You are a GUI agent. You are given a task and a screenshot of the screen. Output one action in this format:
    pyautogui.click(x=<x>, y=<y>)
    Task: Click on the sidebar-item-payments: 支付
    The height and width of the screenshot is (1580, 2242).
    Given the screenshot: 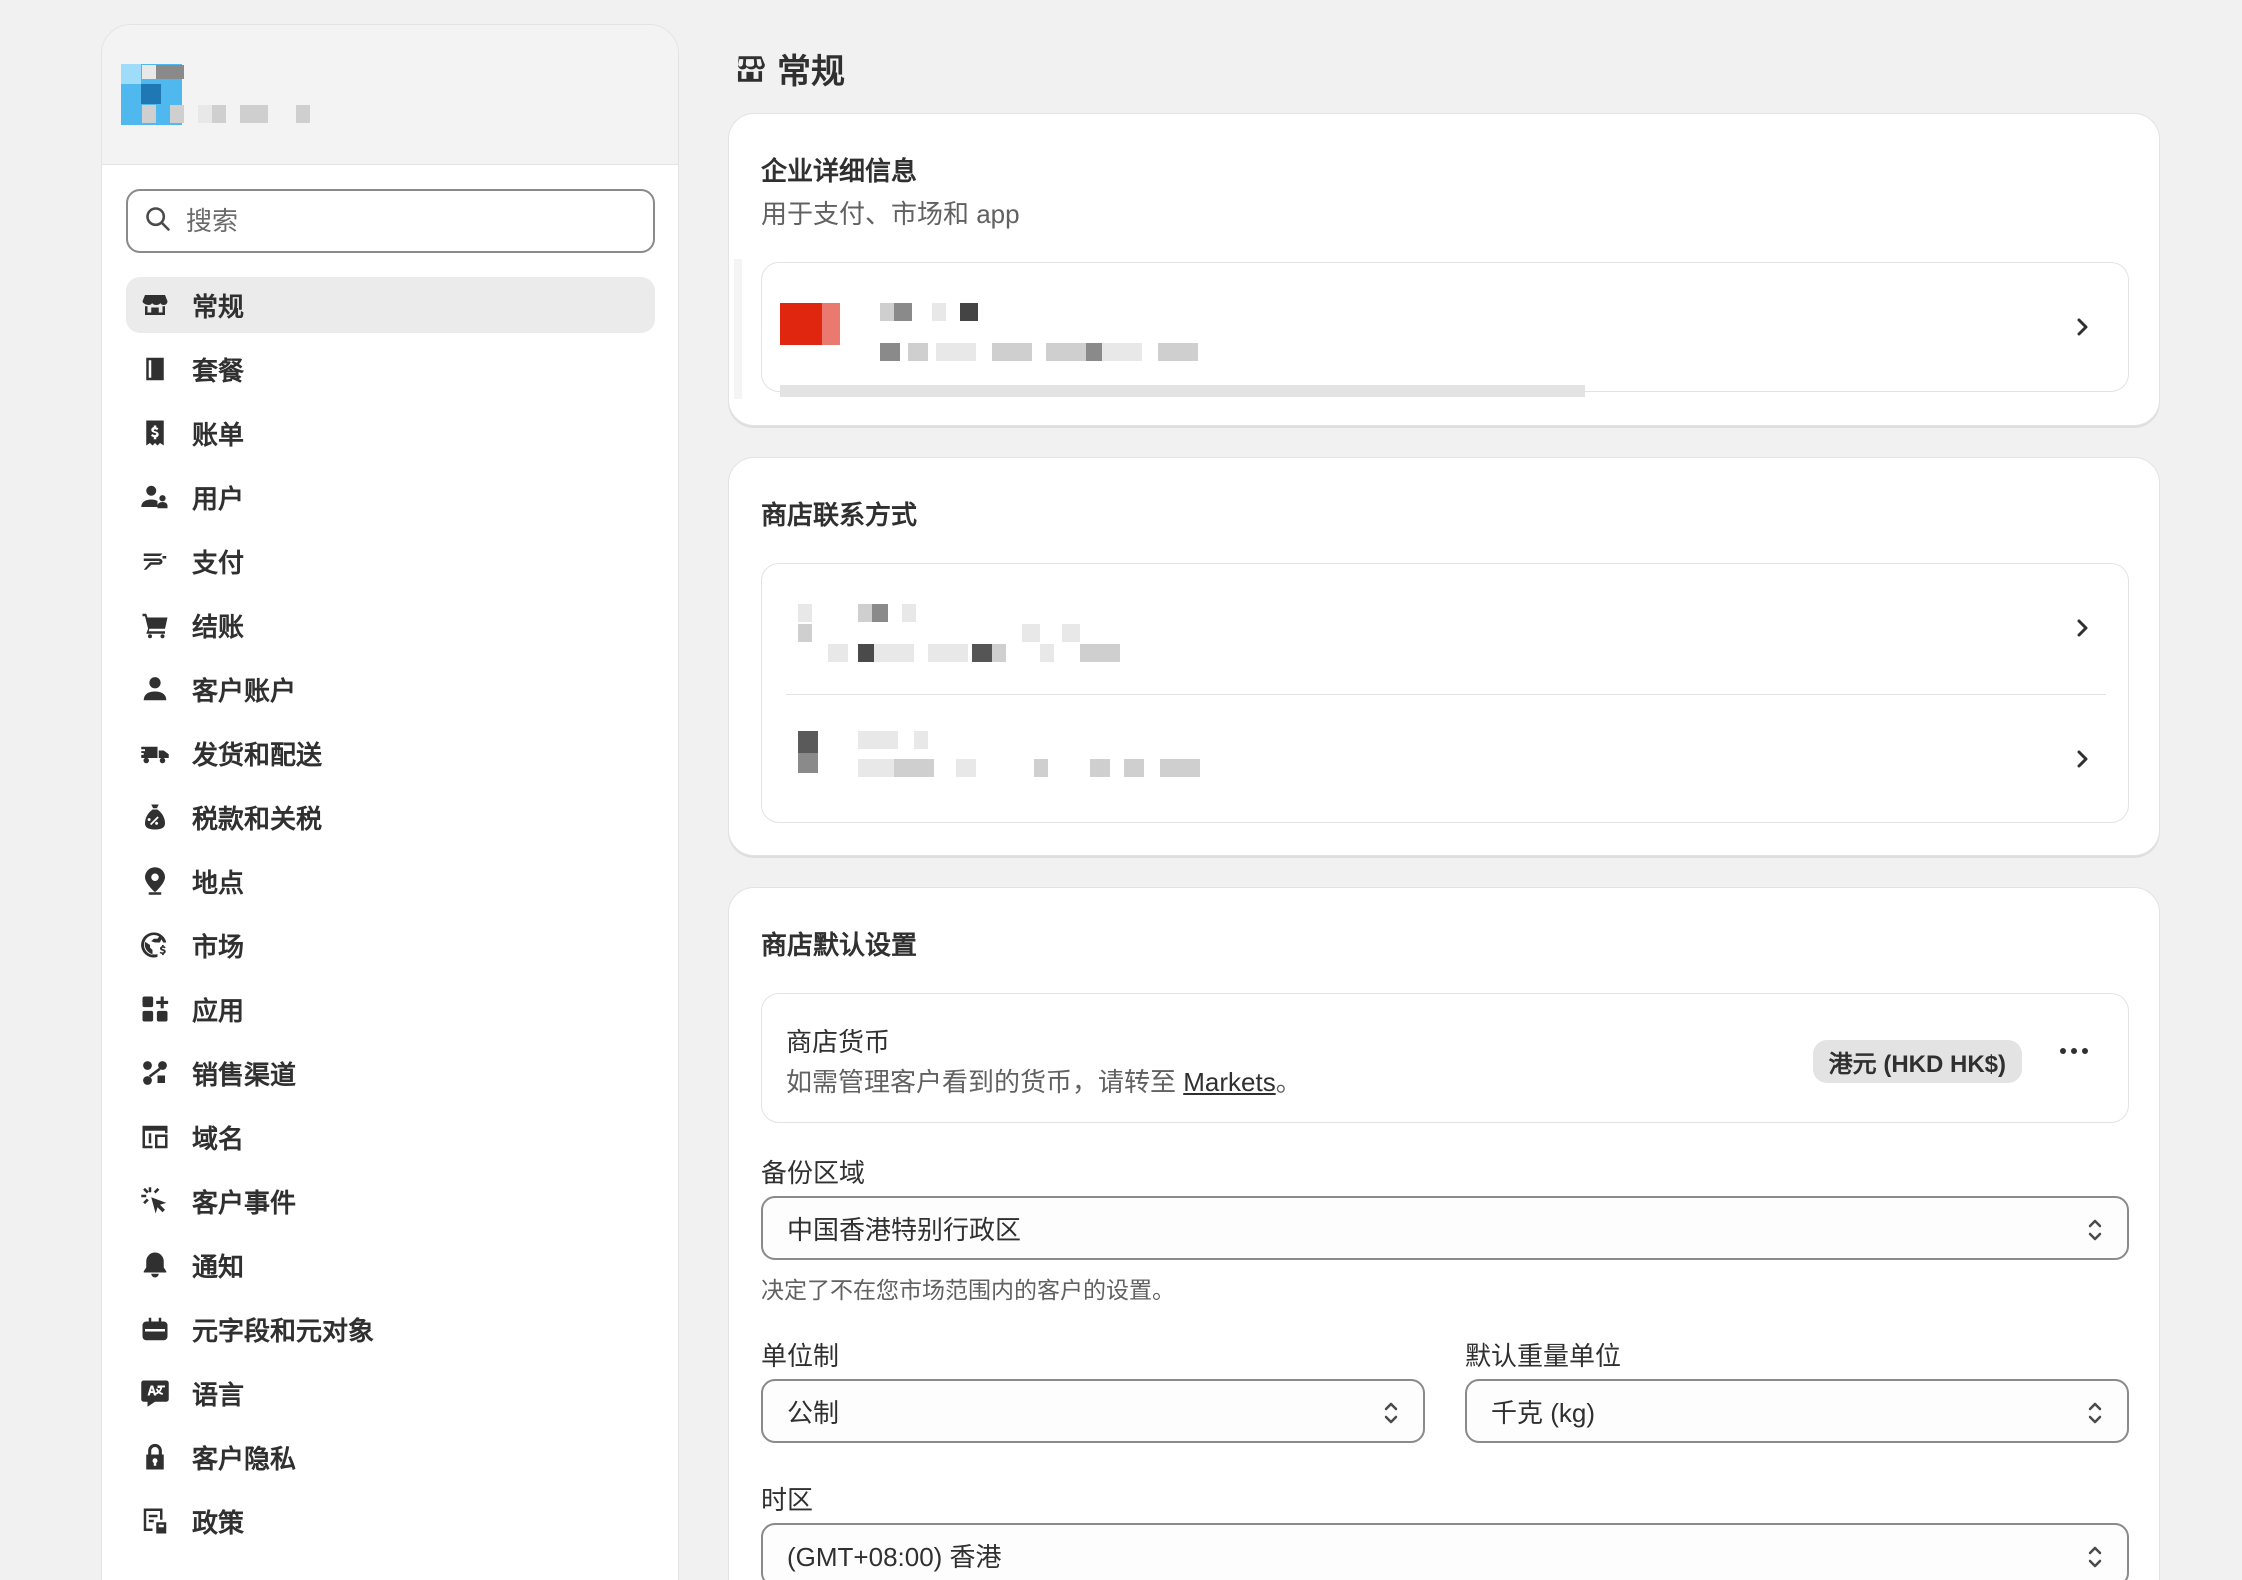 What is the action you would take?
    pyautogui.click(x=390, y=561)
    